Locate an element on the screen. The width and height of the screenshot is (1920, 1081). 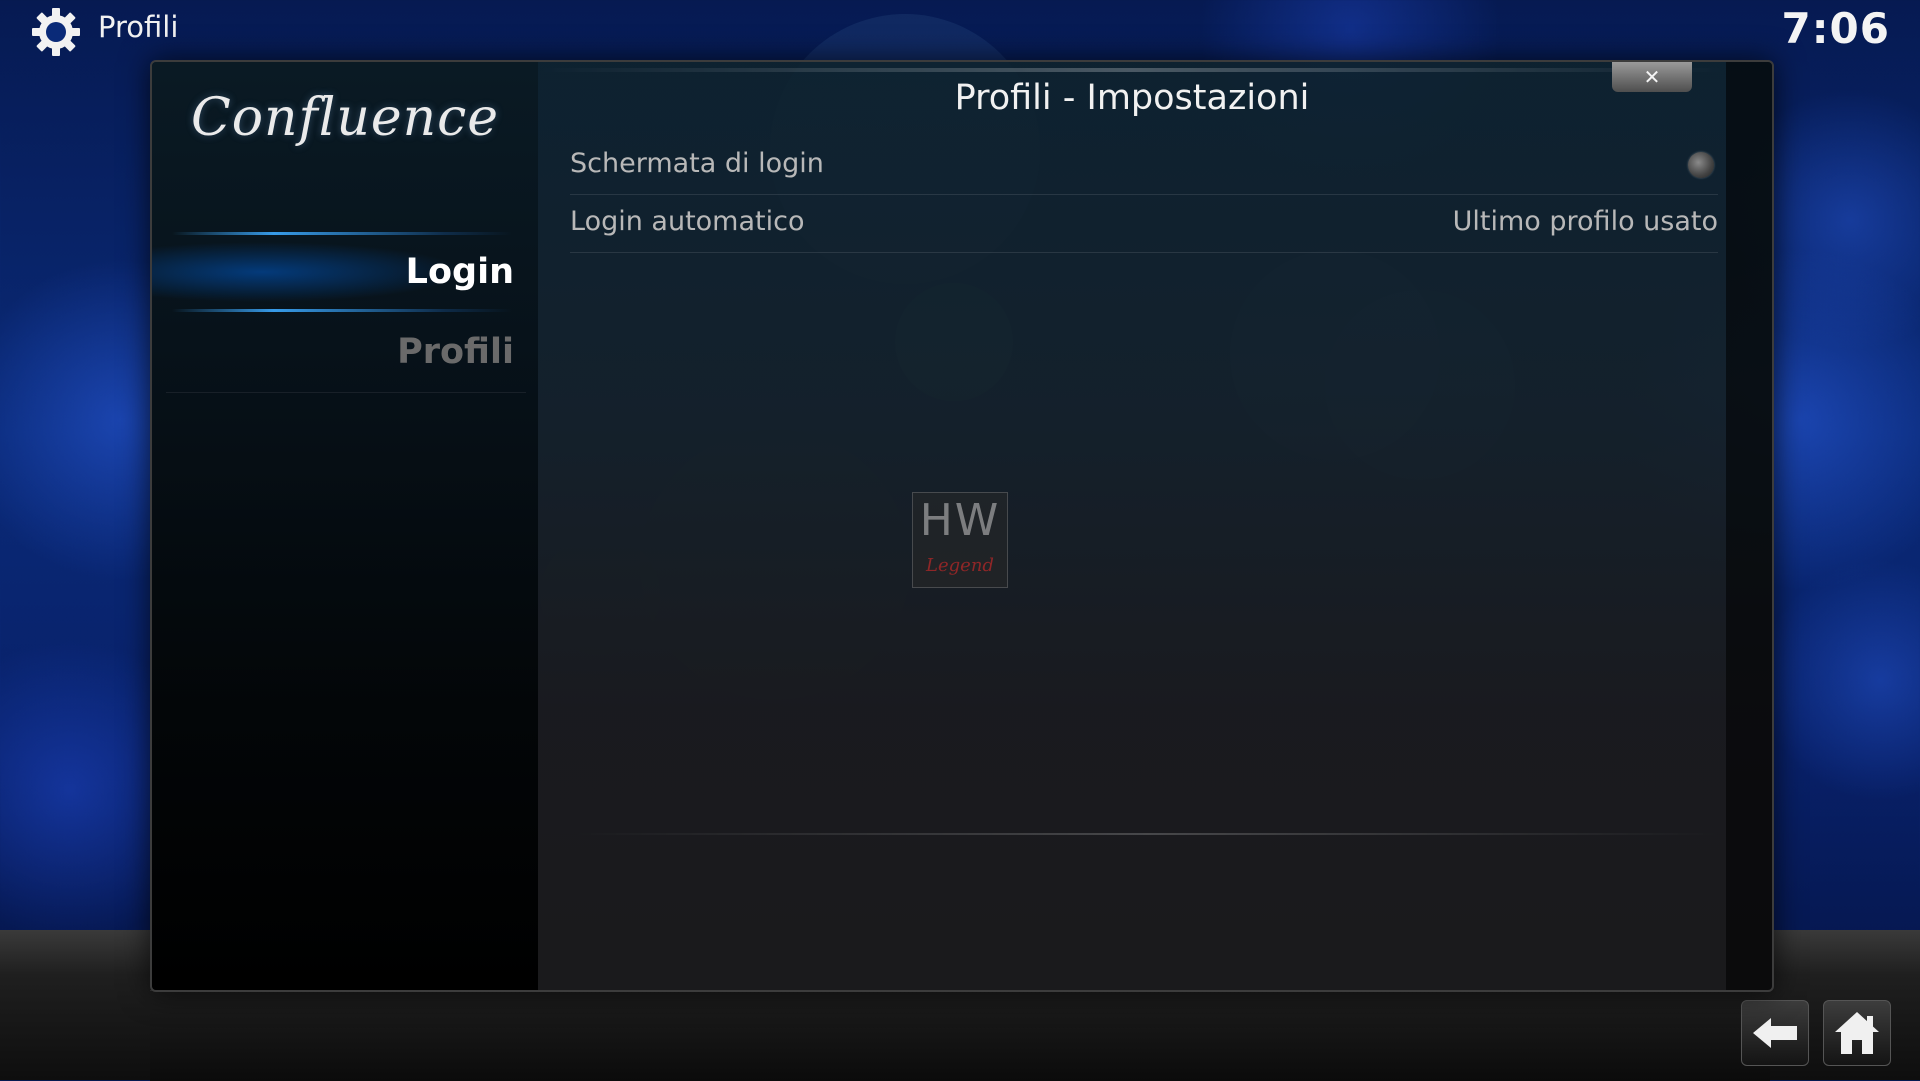
bottom-panel is located at coordinates (960, 1035).